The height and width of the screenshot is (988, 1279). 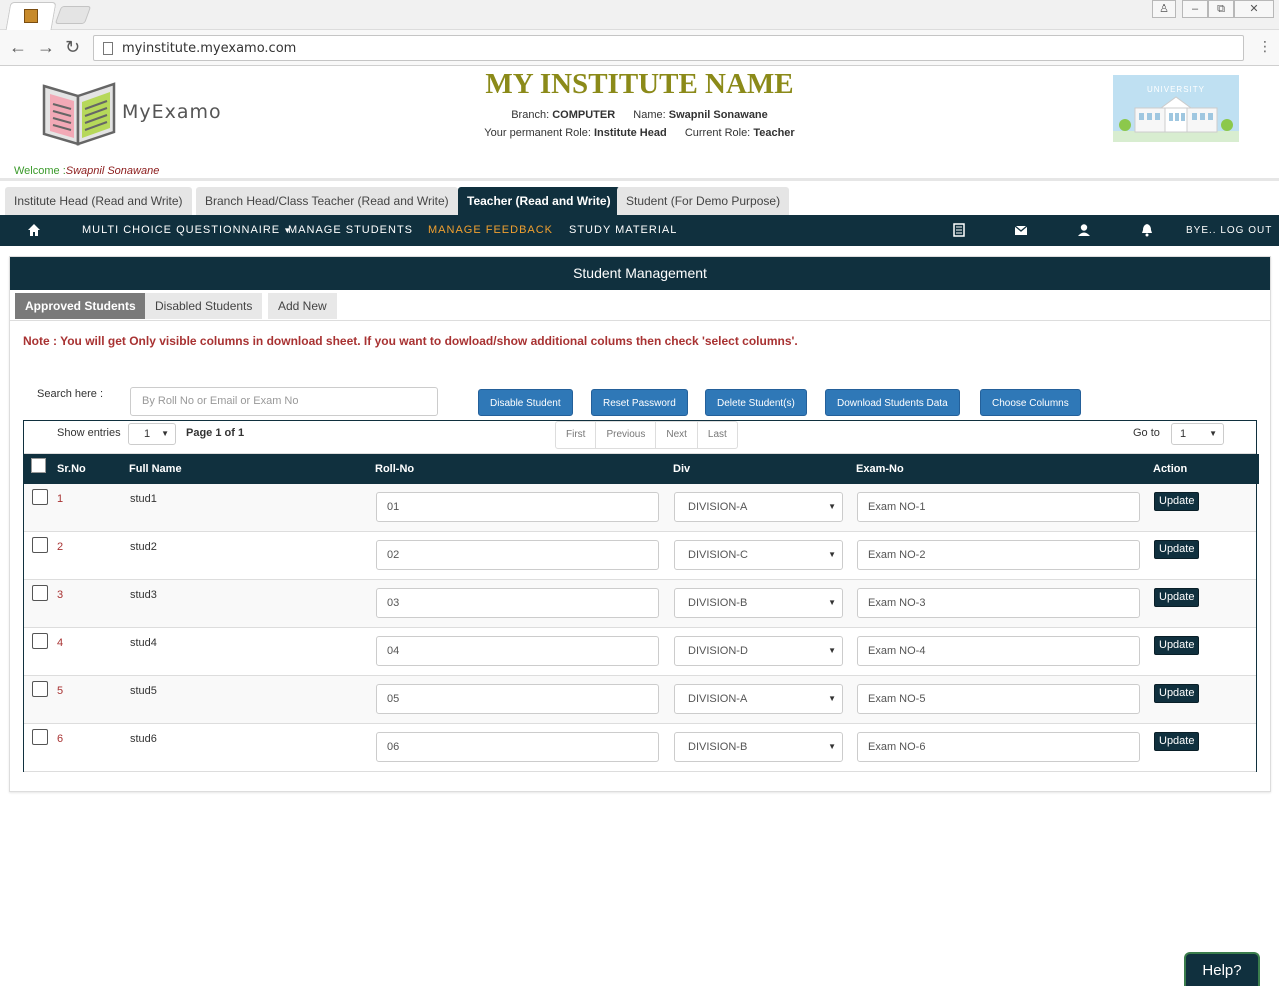 What do you see at coordinates (626, 435) in the screenshot?
I see `pager-previous: Previous` at bounding box center [626, 435].